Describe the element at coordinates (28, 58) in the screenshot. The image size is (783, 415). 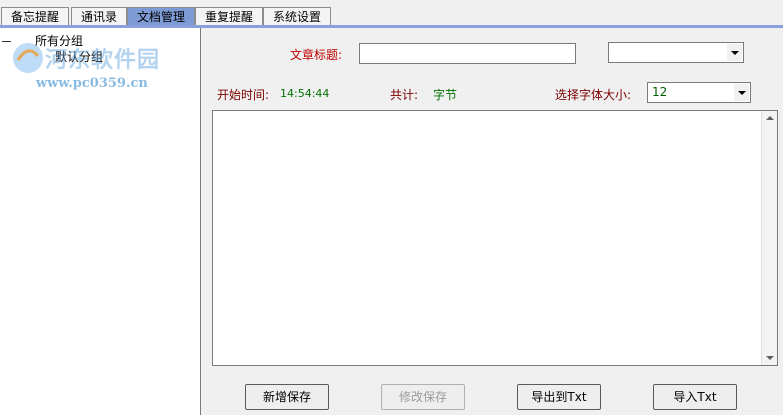
I see `watermark-logo-icon` at that location.